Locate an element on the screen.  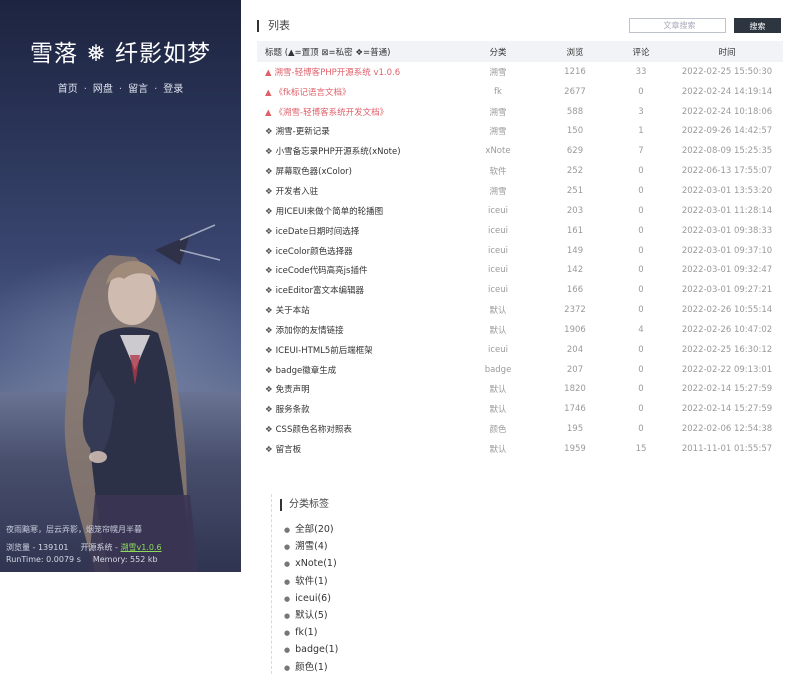
post-title-link: 免责声明 is located at coordinates (293, 390).